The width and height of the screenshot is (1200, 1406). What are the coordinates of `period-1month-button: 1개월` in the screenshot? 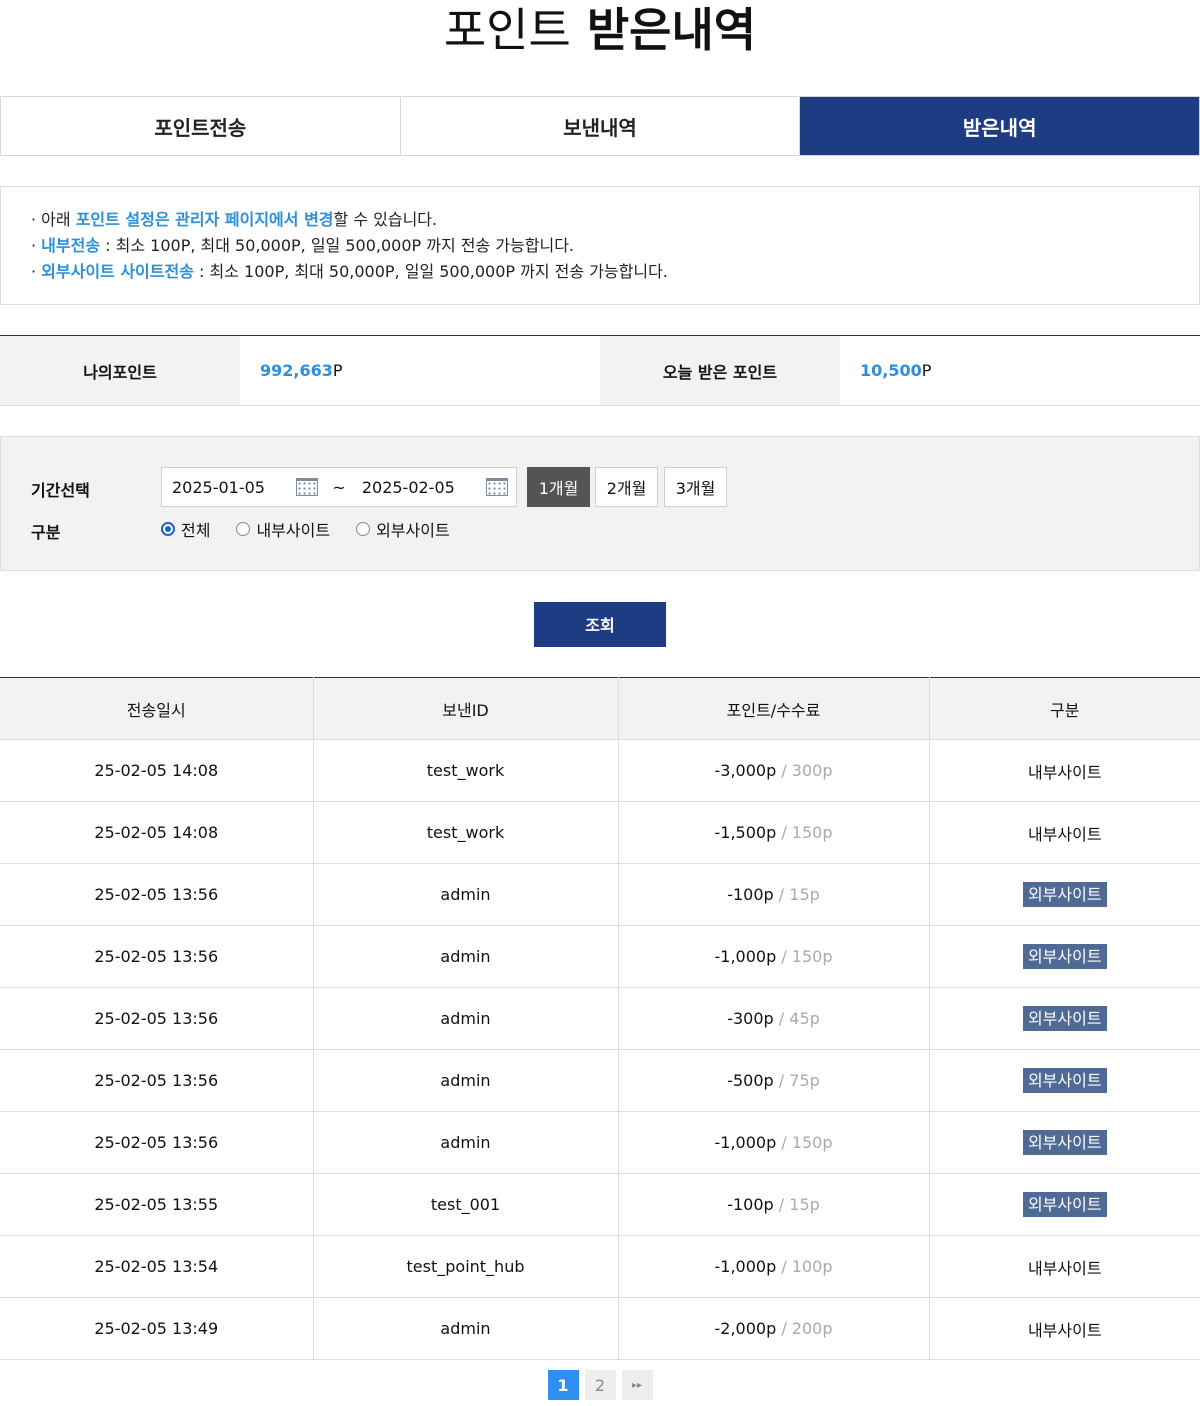 It's located at (558, 487).